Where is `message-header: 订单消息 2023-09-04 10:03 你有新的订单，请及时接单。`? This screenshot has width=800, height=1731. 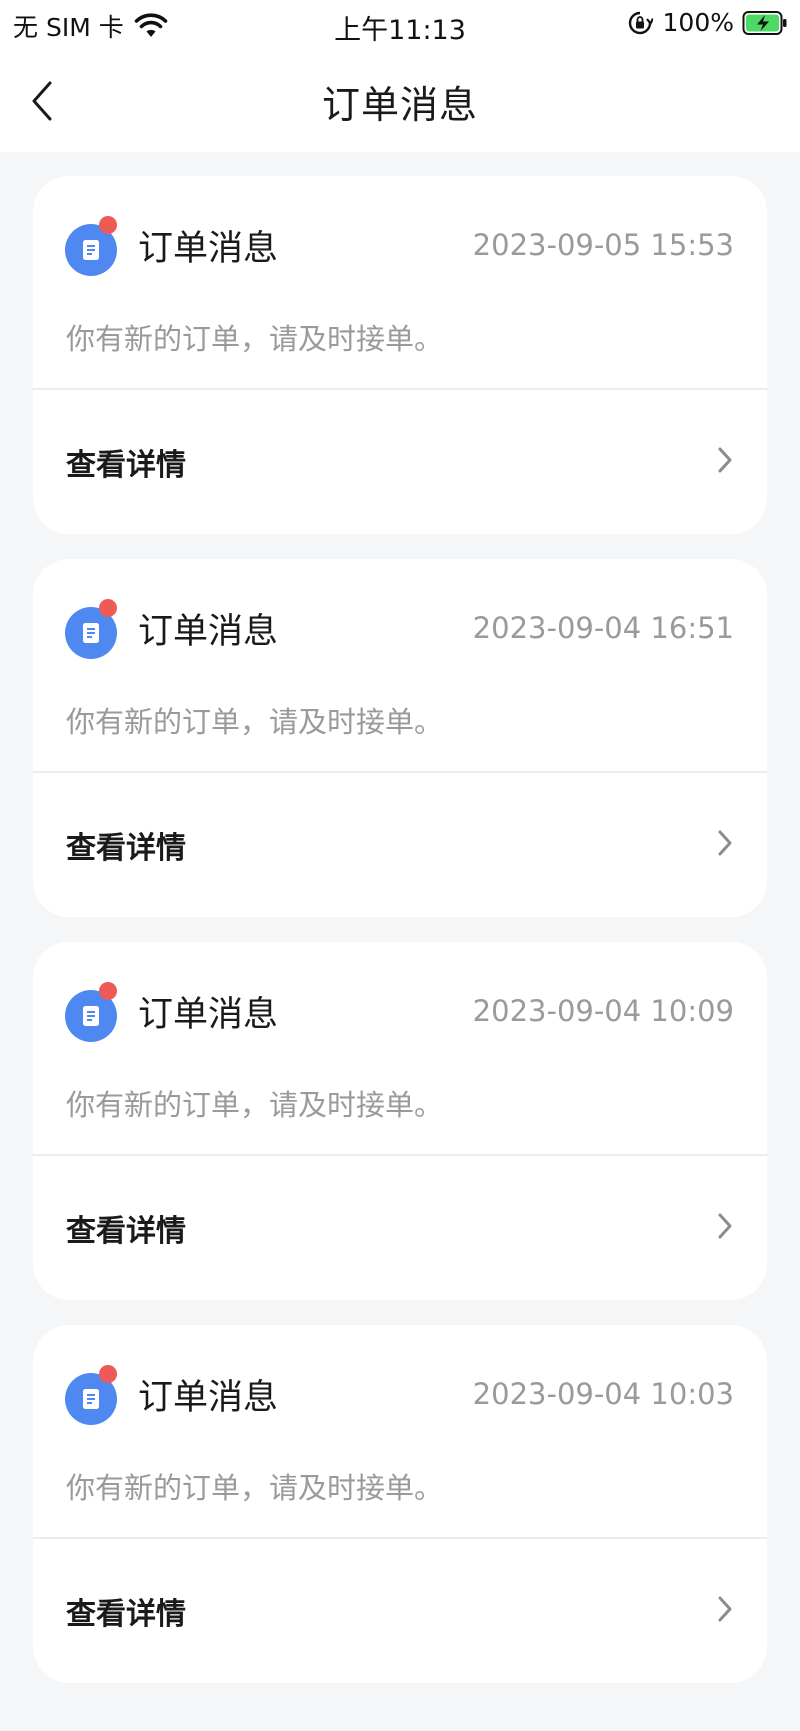 message-header: 订单消息 2023-09-04 10:03 你有新的订单，请及时接单。 is located at coordinates (400, 1431).